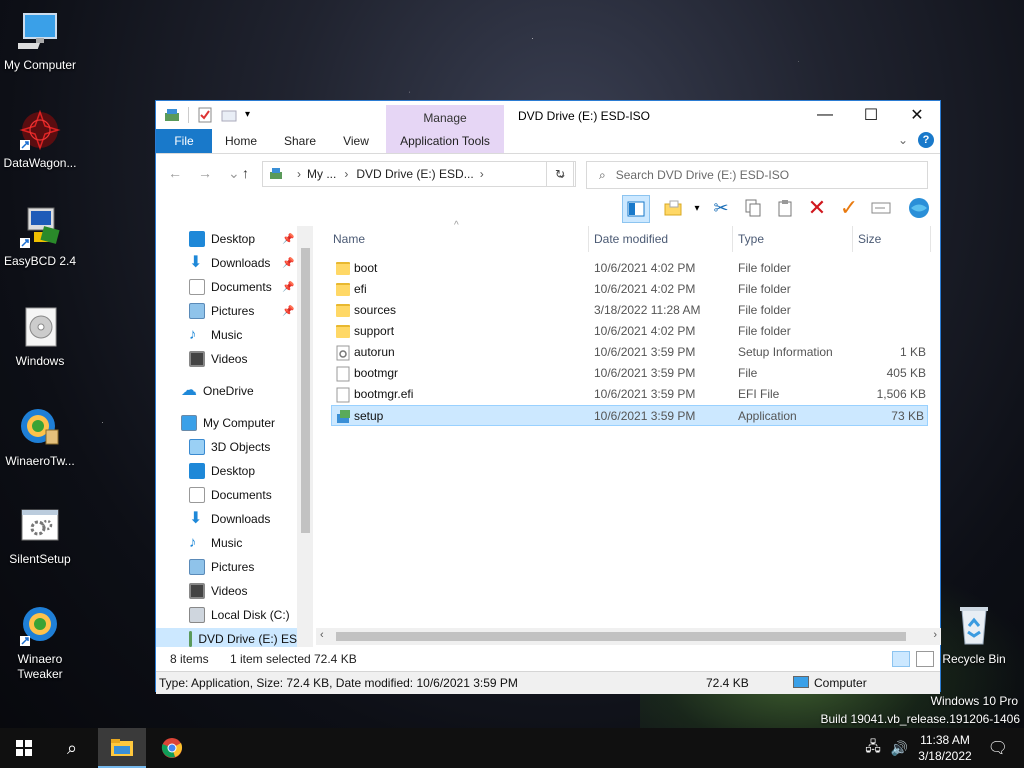  I want to click on search-button: ⌕, so click(72, 748).